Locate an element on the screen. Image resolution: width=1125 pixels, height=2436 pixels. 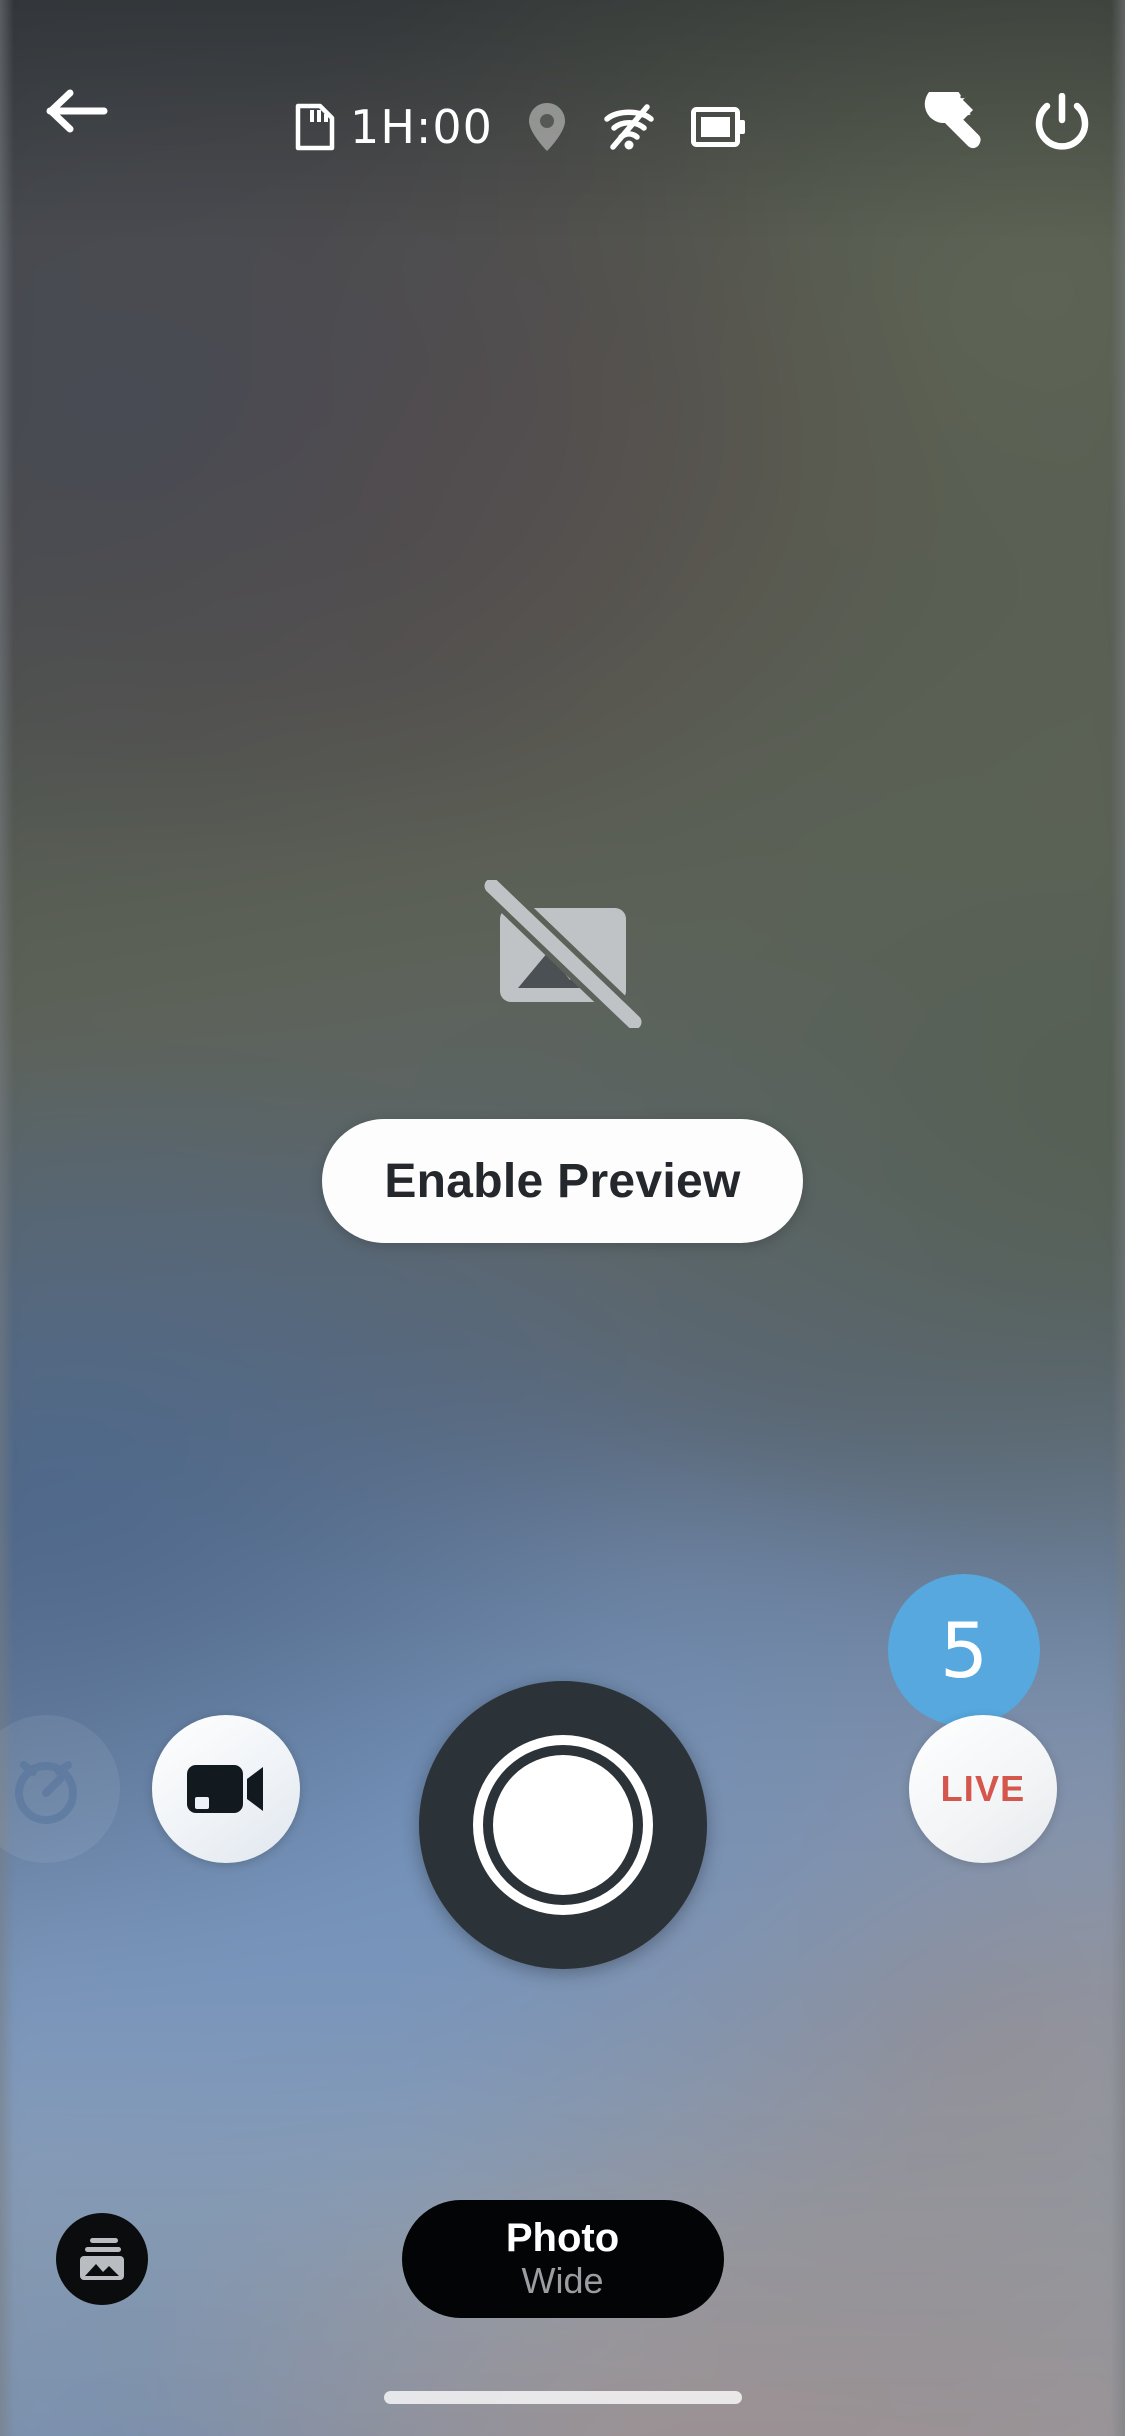
preview-disabled-block: Enable Preview is located at coordinates (562, 1060).